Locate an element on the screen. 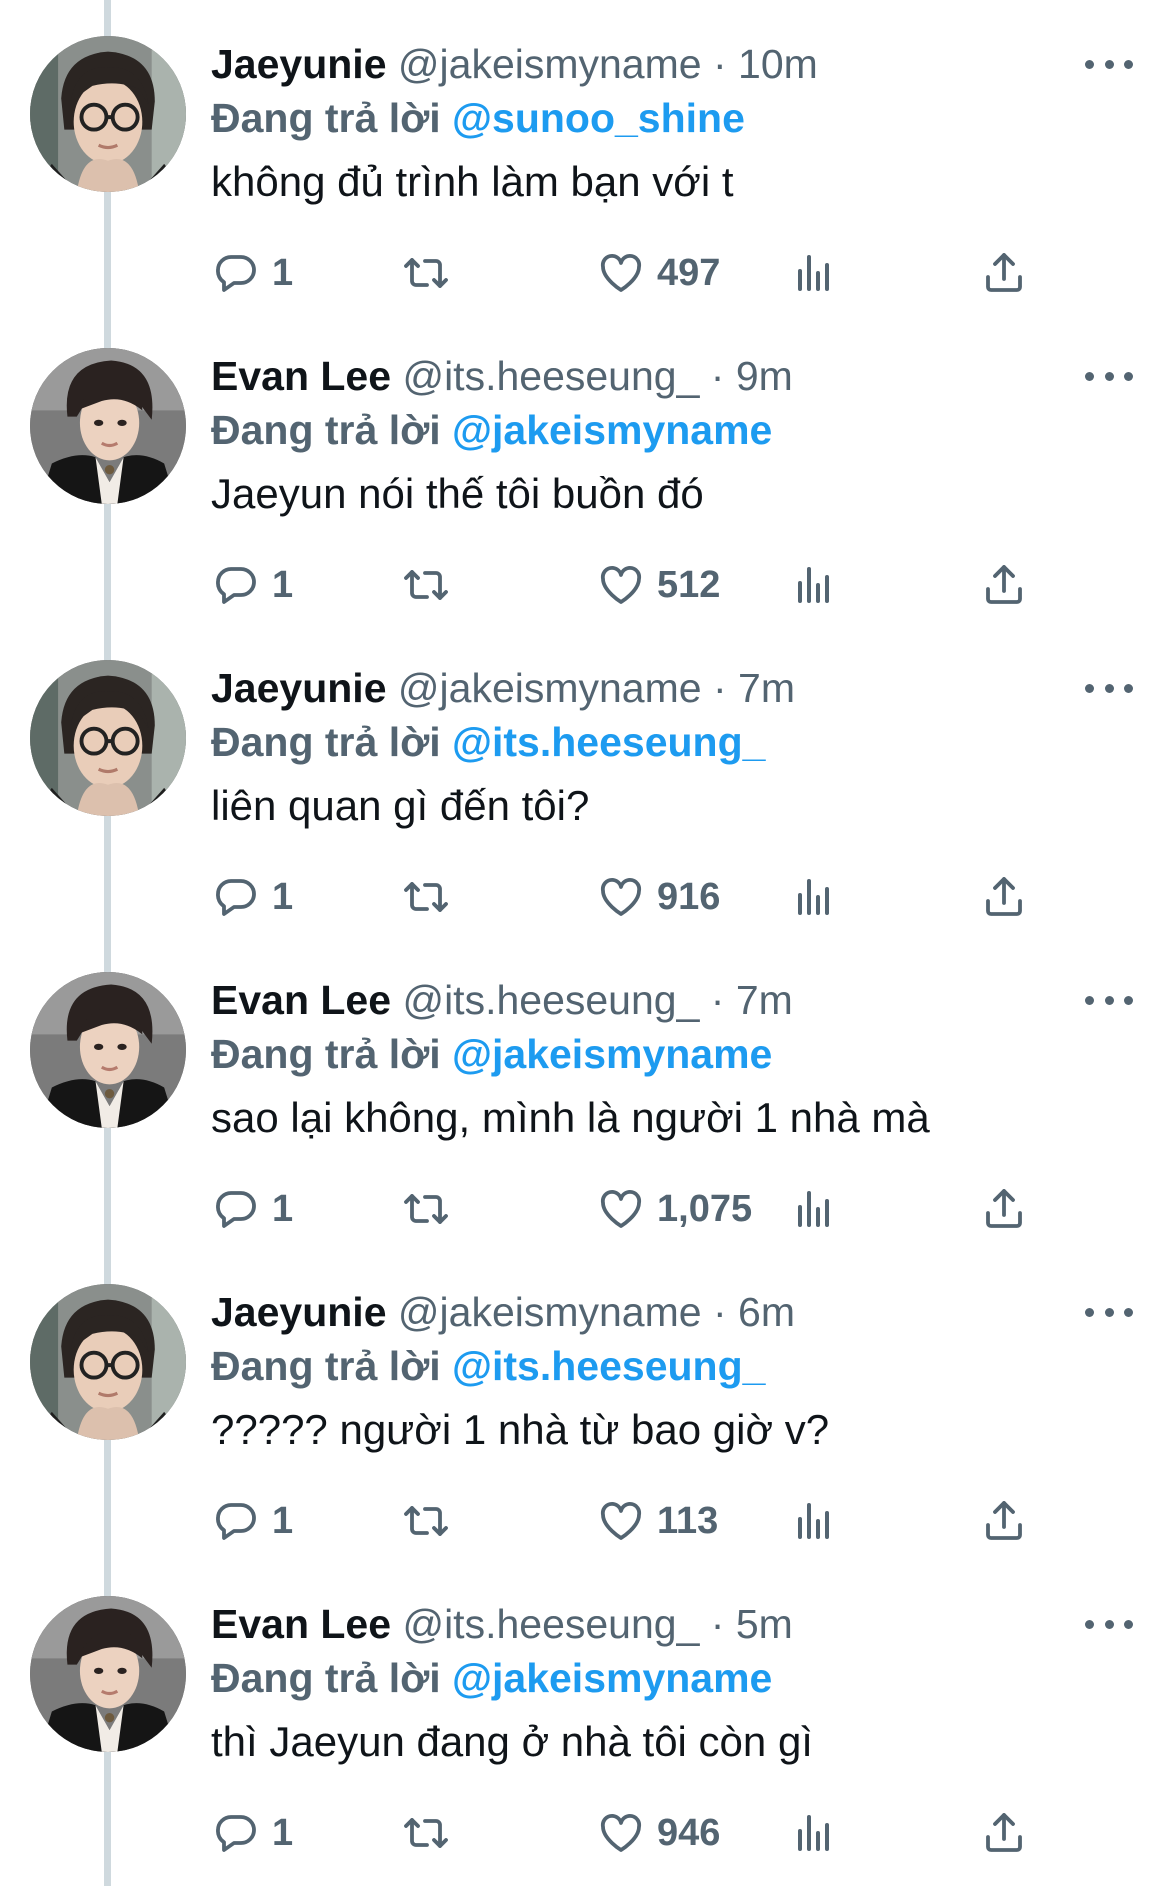  like-button: 946 is located at coordinates (658, 1833).